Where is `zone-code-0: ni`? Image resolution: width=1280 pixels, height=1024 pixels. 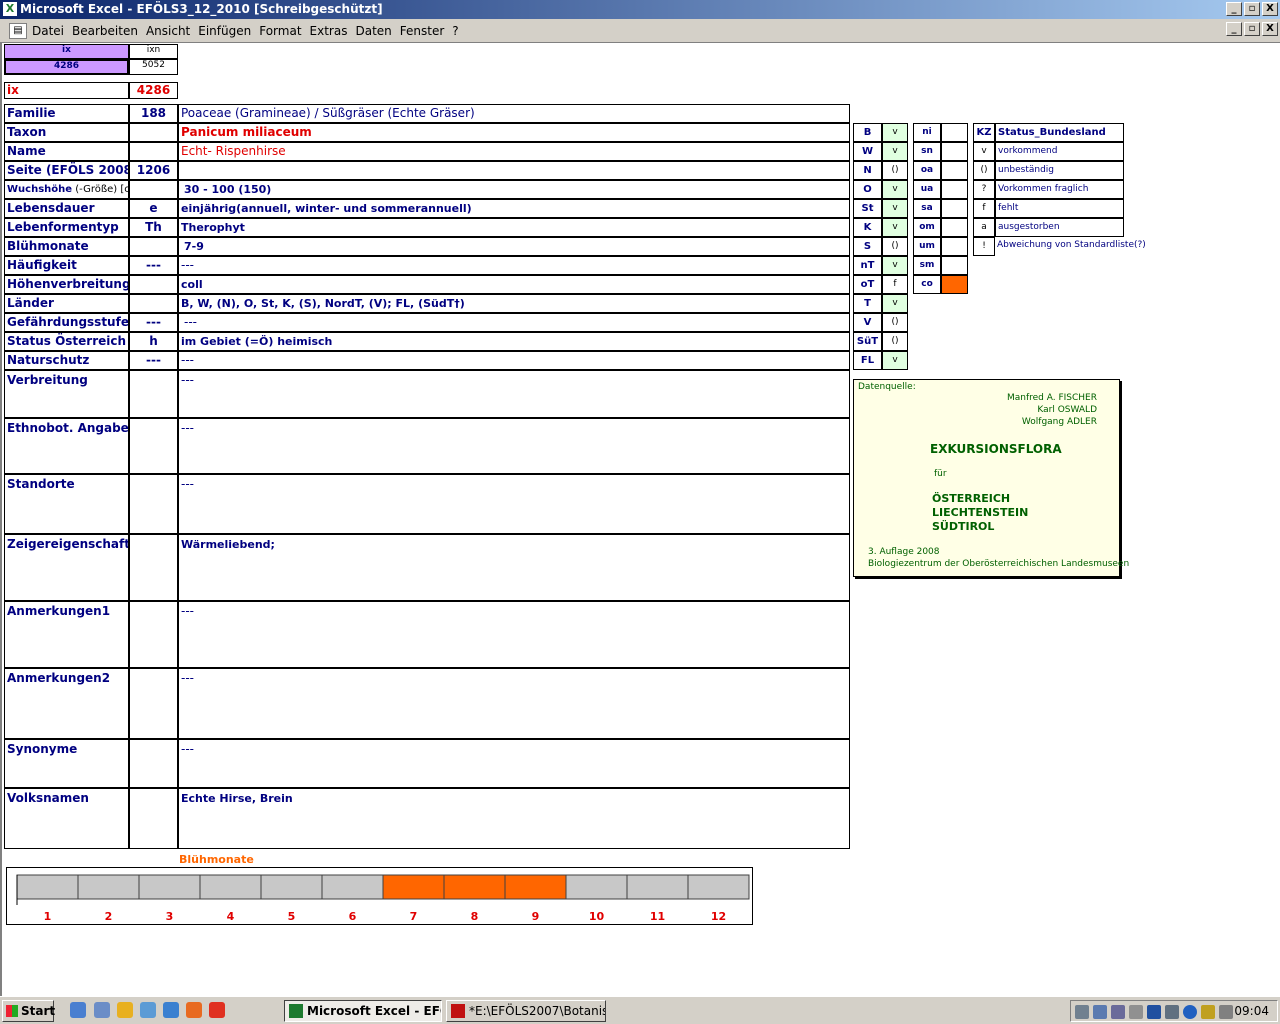
zone-code-0: ni is located at coordinates (927, 132).